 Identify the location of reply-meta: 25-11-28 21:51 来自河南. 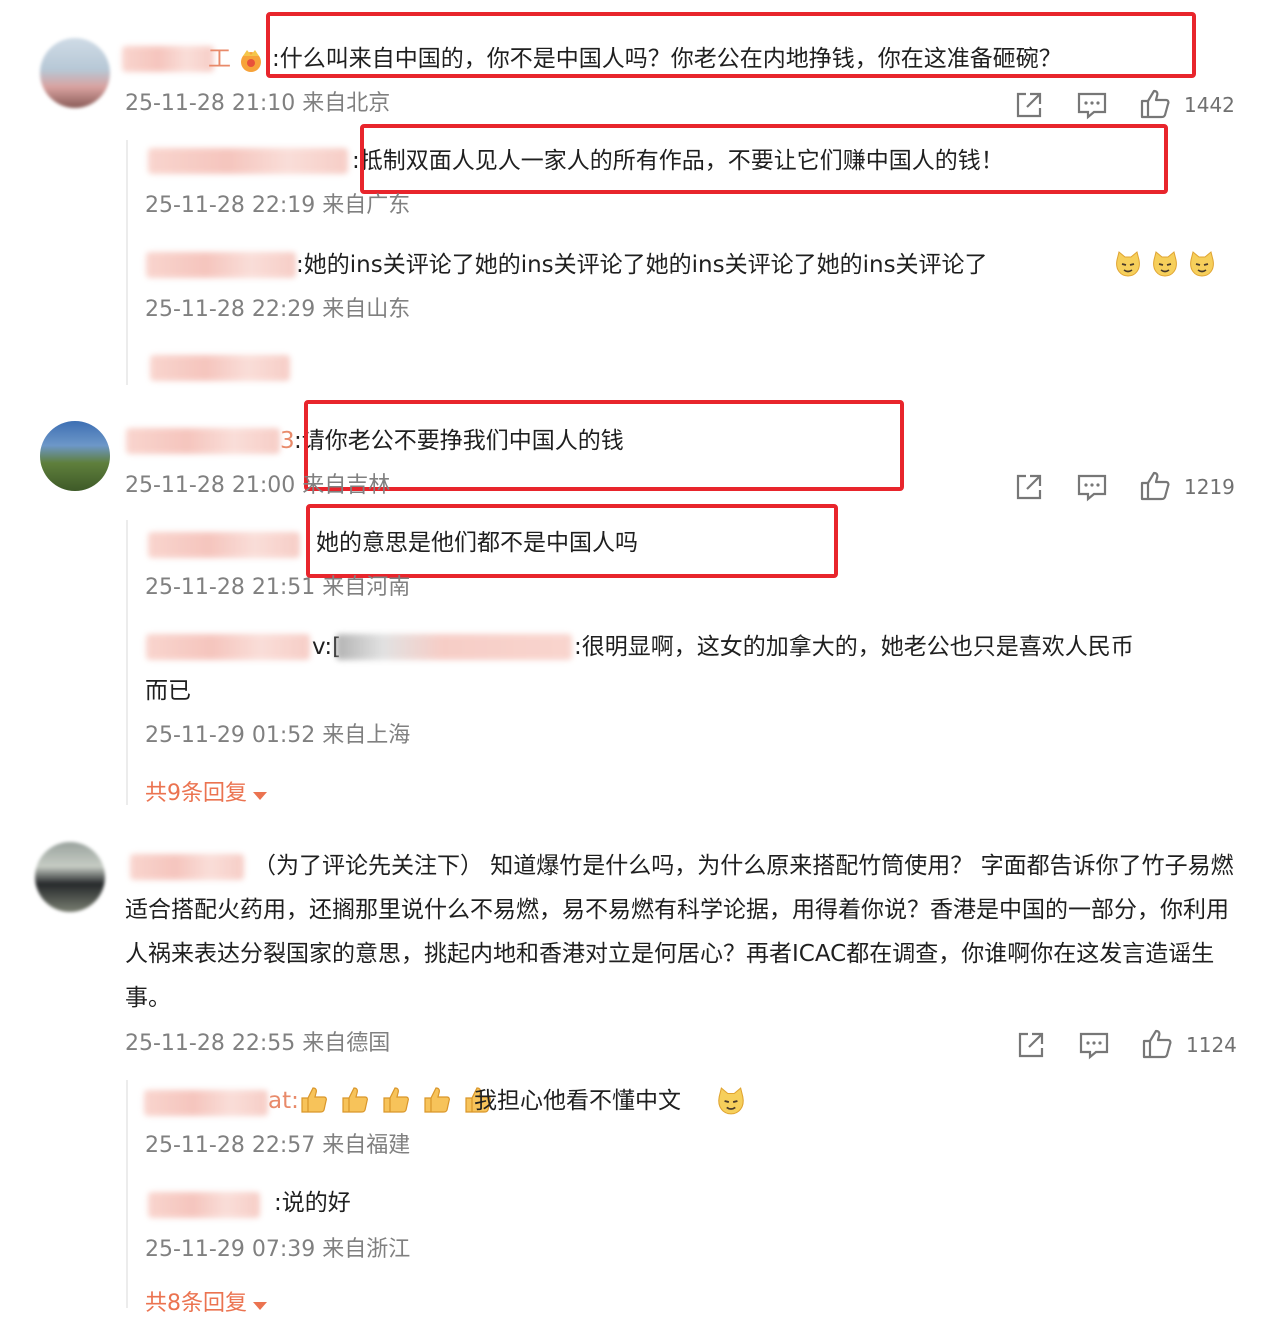
(278, 587).